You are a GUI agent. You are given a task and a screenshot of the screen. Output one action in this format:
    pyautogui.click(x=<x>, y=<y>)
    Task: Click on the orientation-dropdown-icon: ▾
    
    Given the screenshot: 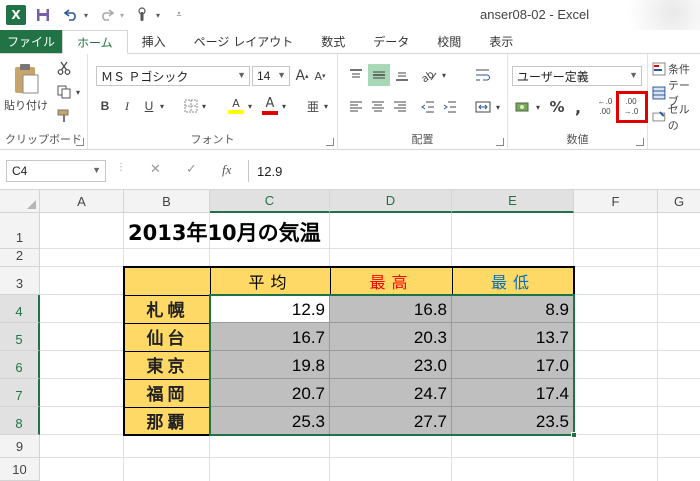 What is the action you would take?
    pyautogui.click(x=444, y=75)
    